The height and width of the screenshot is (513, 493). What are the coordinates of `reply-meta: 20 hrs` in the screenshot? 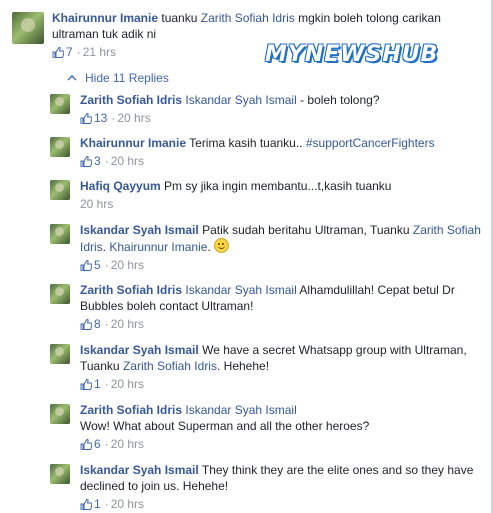 It's located at (281, 204).